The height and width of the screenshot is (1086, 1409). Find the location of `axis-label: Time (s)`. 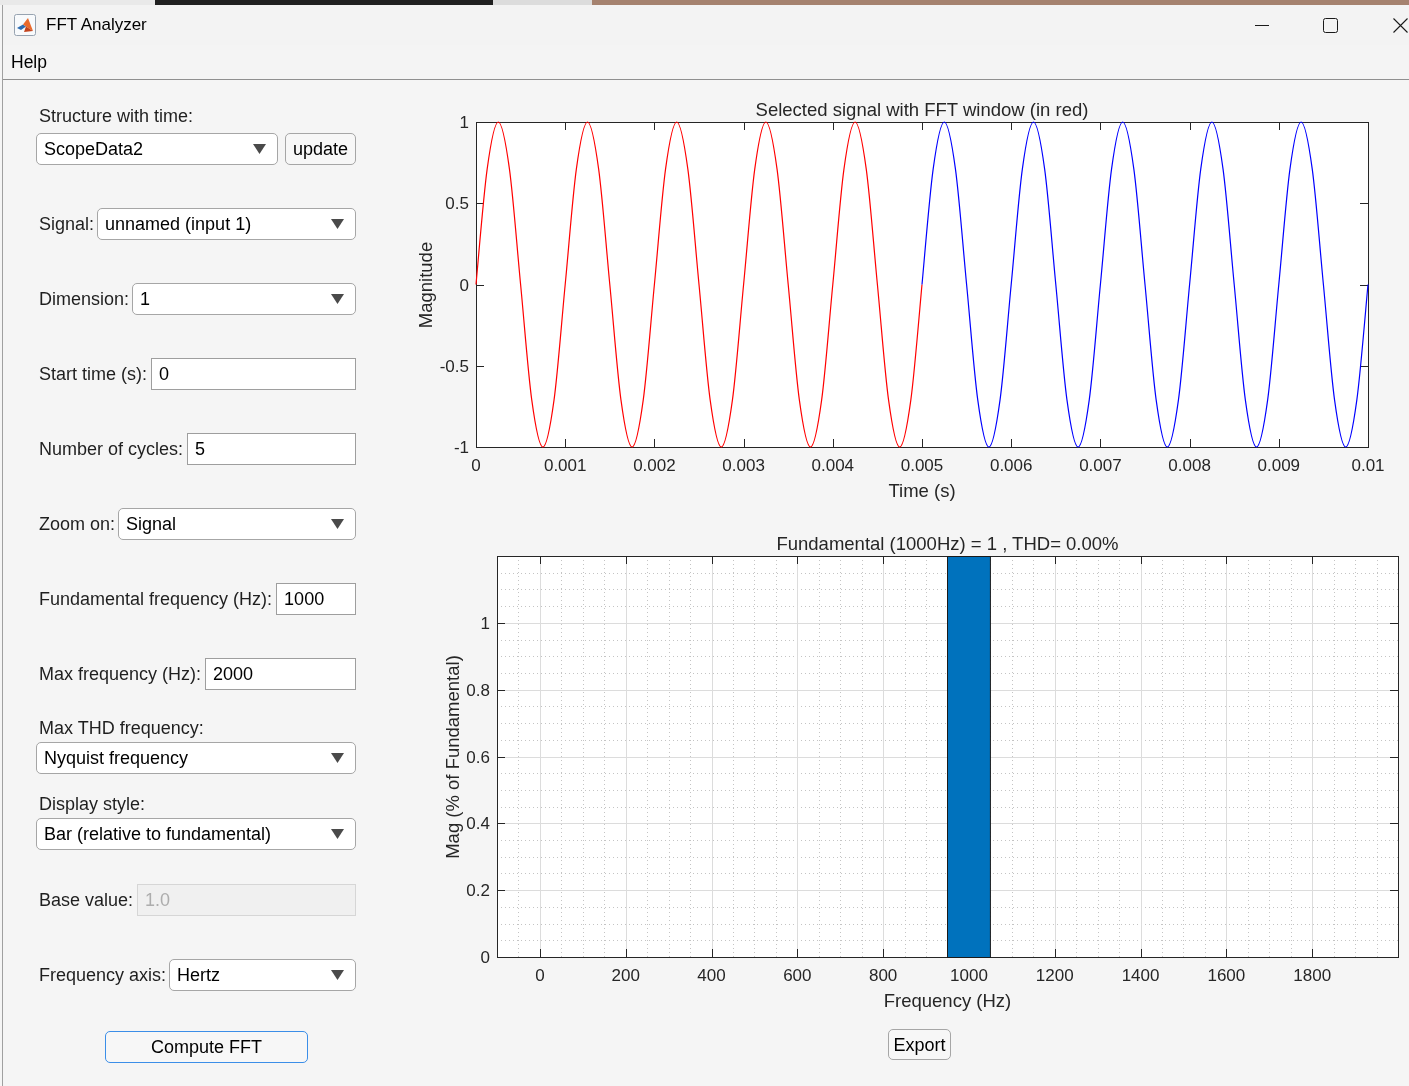

axis-label: Time (s) is located at coordinates (922, 490).